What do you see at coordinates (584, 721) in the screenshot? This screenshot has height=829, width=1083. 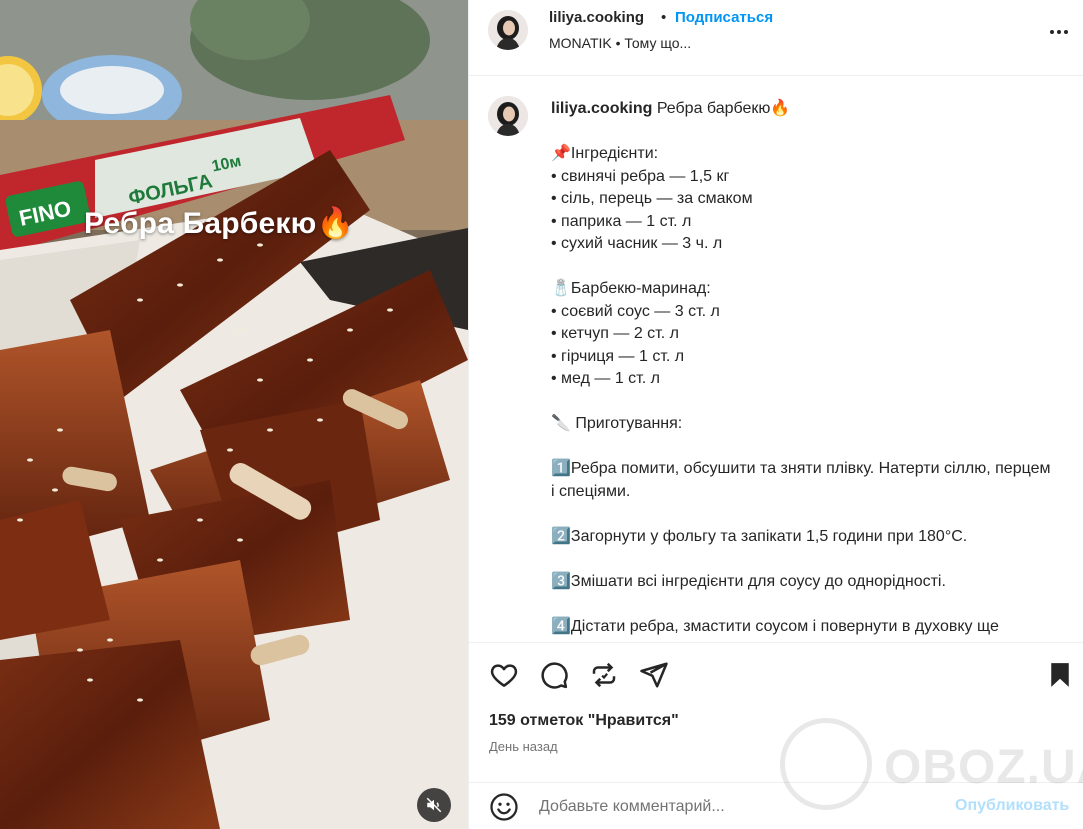 I see `likes-count: 159 отметок "Нравится"` at bounding box center [584, 721].